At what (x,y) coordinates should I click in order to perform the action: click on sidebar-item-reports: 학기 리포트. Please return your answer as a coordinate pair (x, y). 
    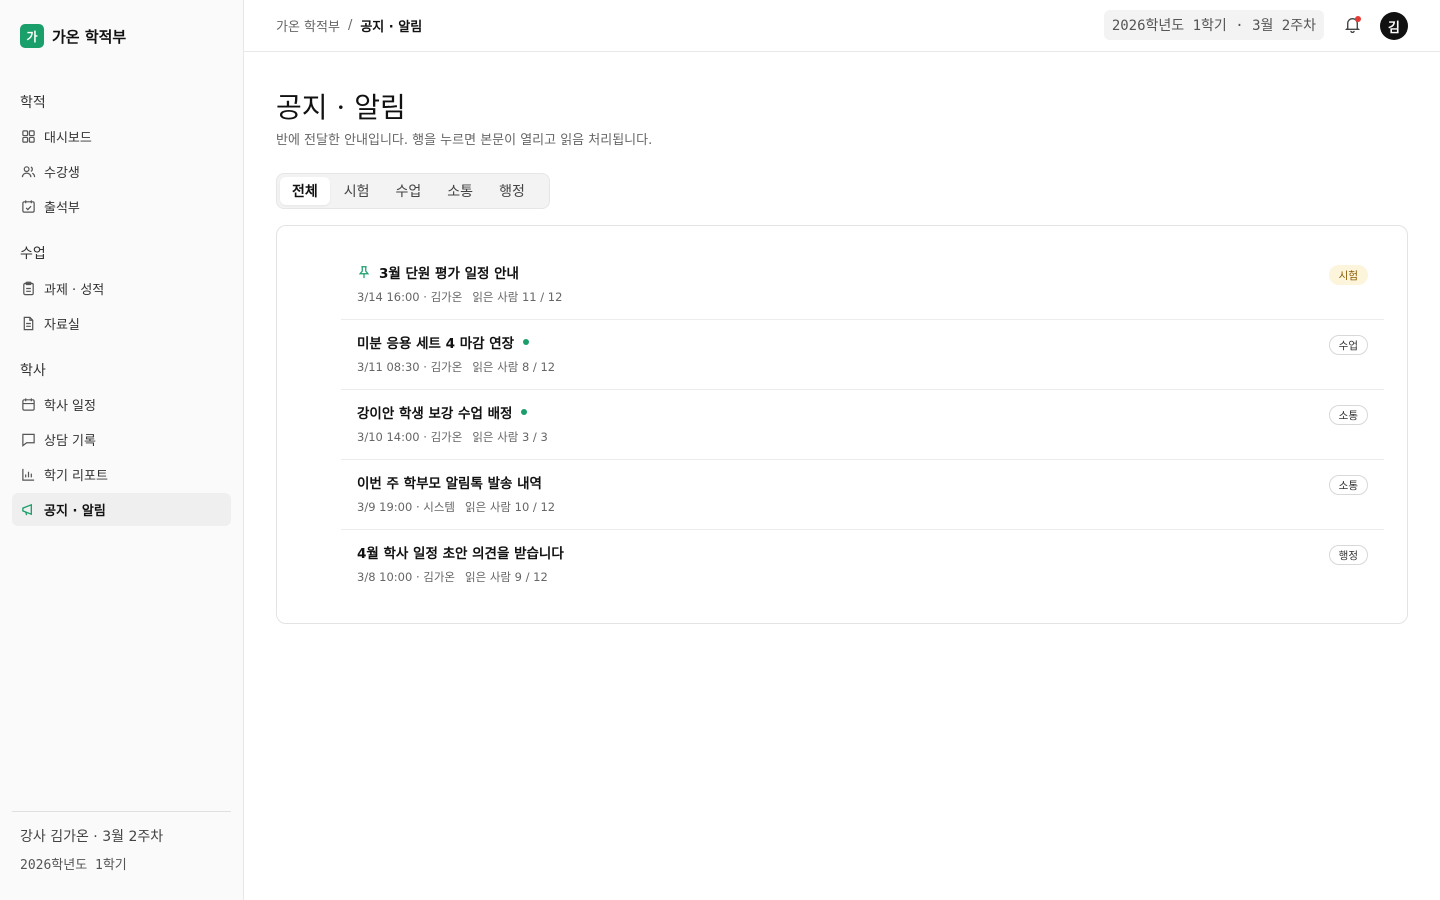
    Looking at the image, I should click on (121, 474).